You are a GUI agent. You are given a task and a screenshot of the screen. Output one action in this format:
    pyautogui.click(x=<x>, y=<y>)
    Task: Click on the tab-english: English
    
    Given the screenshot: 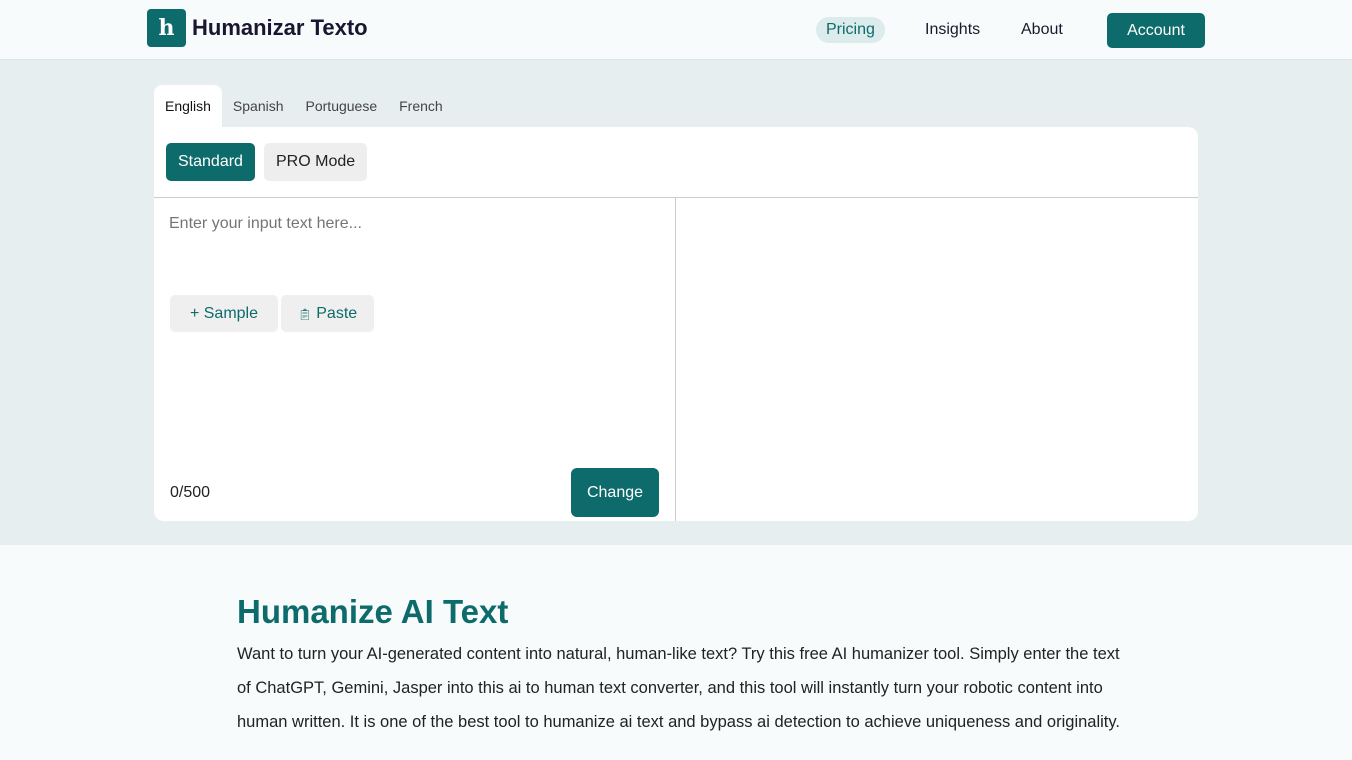 What is the action you would take?
    pyautogui.click(x=188, y=106)
    